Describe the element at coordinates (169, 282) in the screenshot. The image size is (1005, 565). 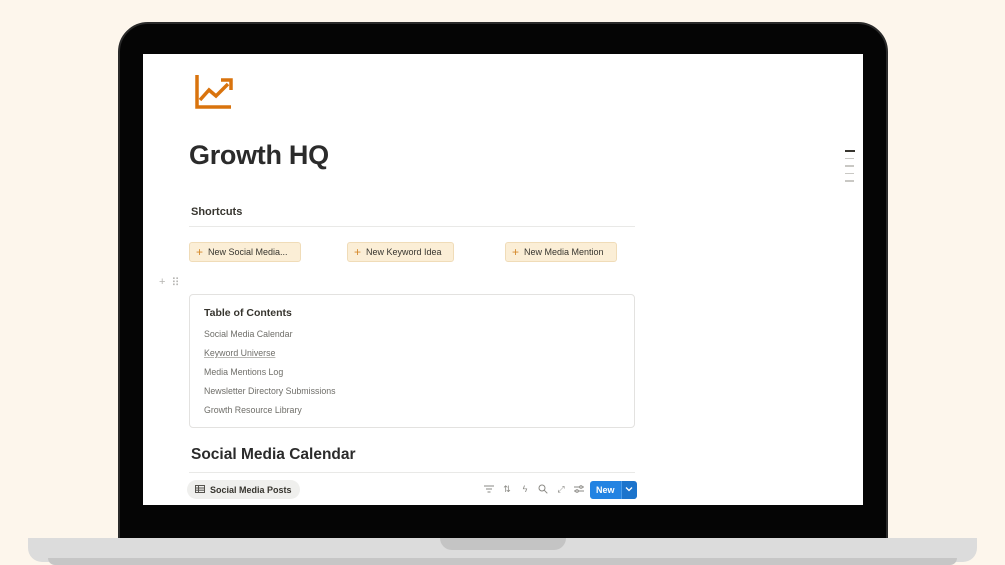
I see `block-tools: + ⠿` at that location.